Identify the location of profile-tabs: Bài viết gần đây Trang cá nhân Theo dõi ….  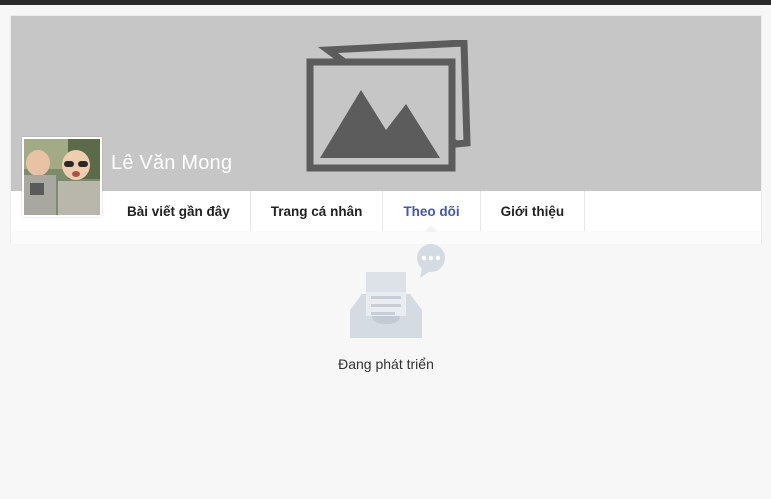
(346, 211).